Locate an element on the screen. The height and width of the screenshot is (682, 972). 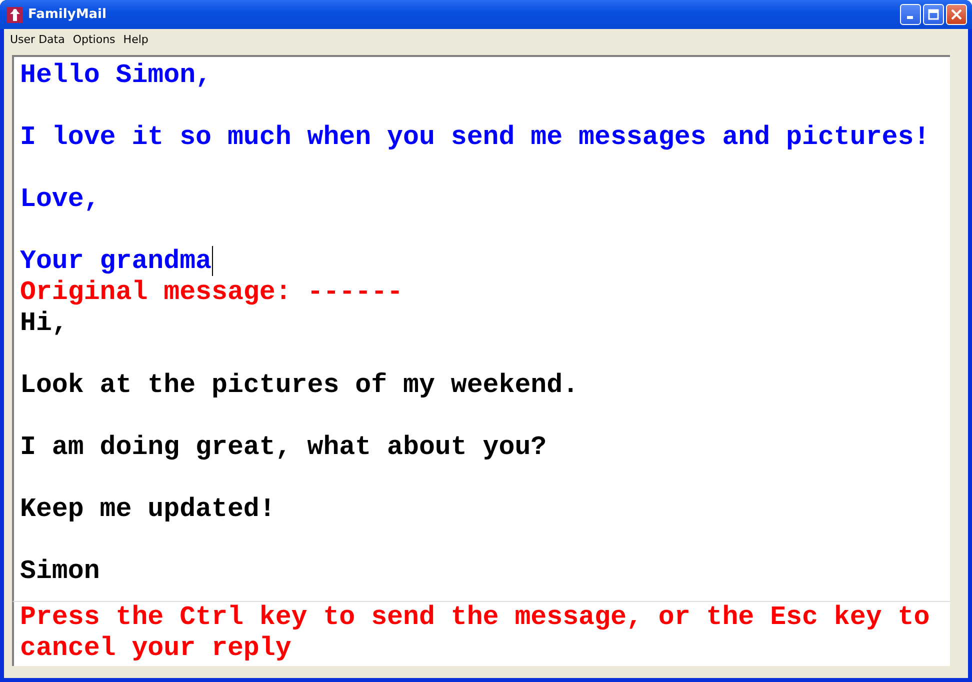
menu-item: User Data is located at coordinates (37, 39).